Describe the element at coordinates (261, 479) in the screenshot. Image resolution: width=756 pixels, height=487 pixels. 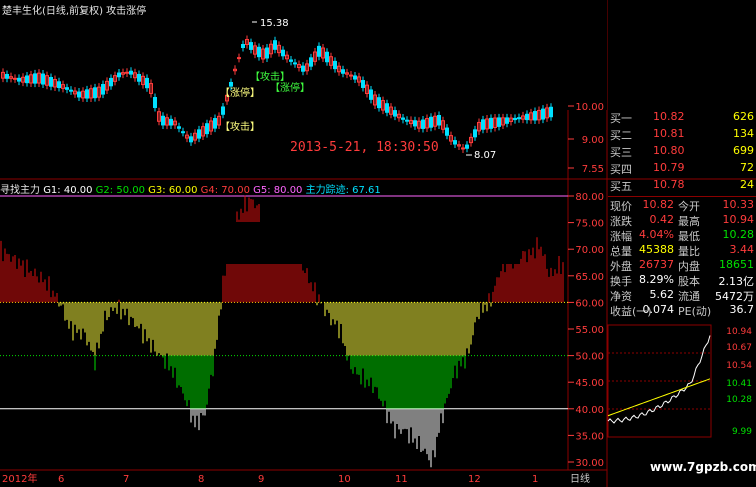
I see `x-tick: 9` at that location.